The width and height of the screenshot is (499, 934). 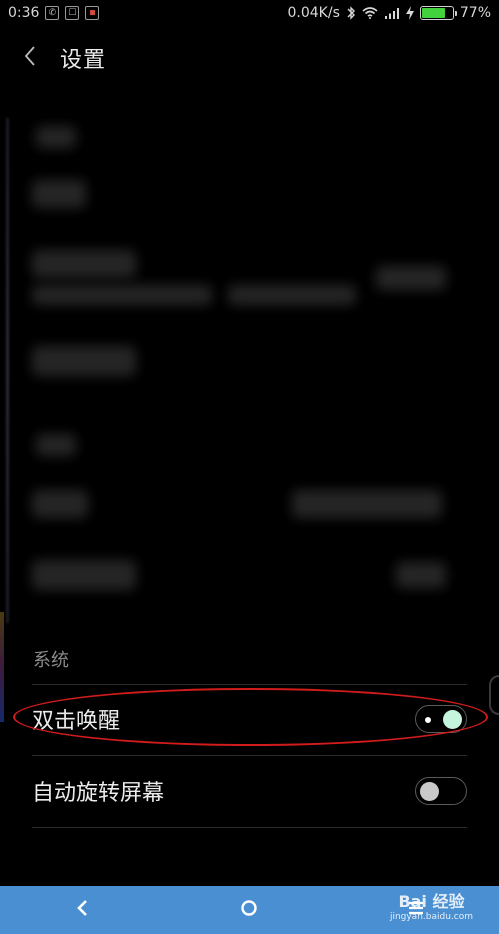 I want to click on section-header-system: 系统, so click(x=51, y=660).